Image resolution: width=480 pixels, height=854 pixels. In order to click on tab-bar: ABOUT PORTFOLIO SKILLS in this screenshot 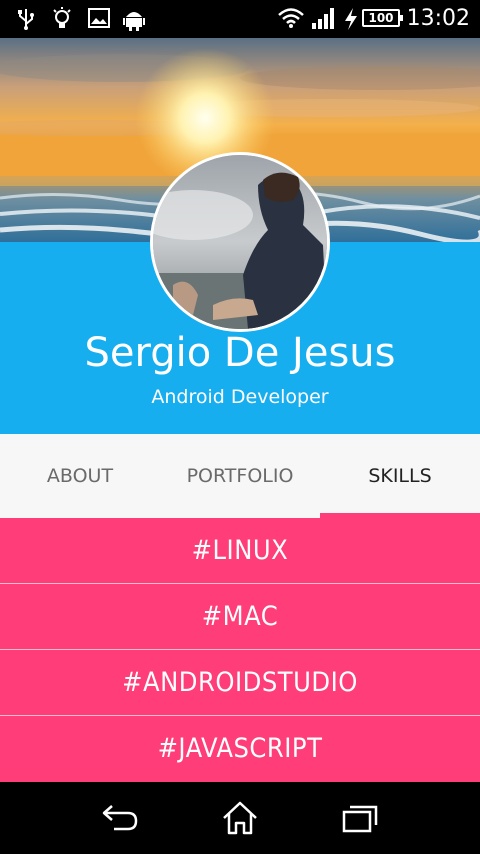, I will do `click(240, 476)`.